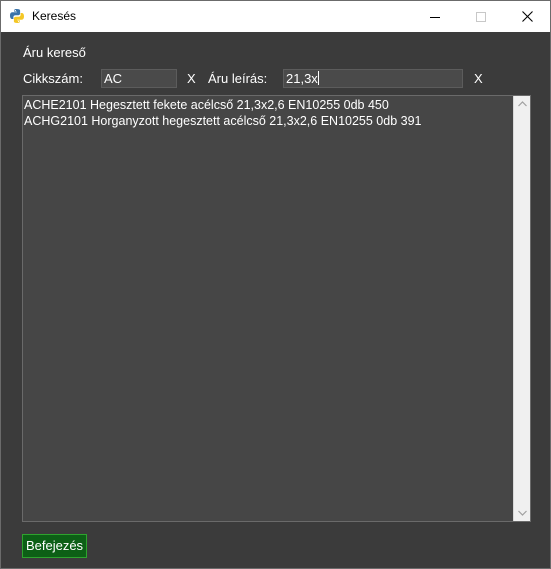 The height and width of the screenshot is (569, 551). I want to click on maximize-button, so click(481, 16).